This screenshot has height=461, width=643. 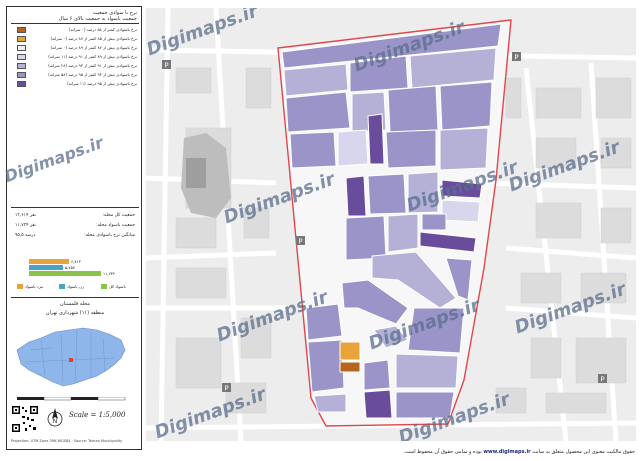 I want to click on location-marker, so click(x=71, y=360).